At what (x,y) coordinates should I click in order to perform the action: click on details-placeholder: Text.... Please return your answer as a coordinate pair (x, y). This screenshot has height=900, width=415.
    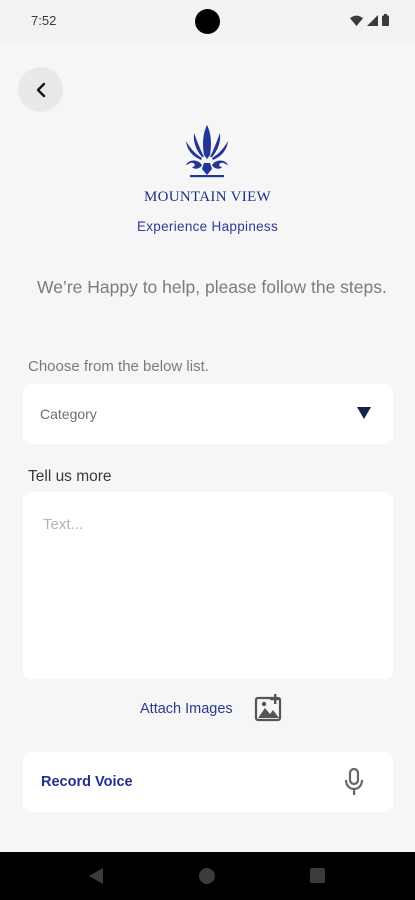
    Looking at the image, I should click on (63, 524).